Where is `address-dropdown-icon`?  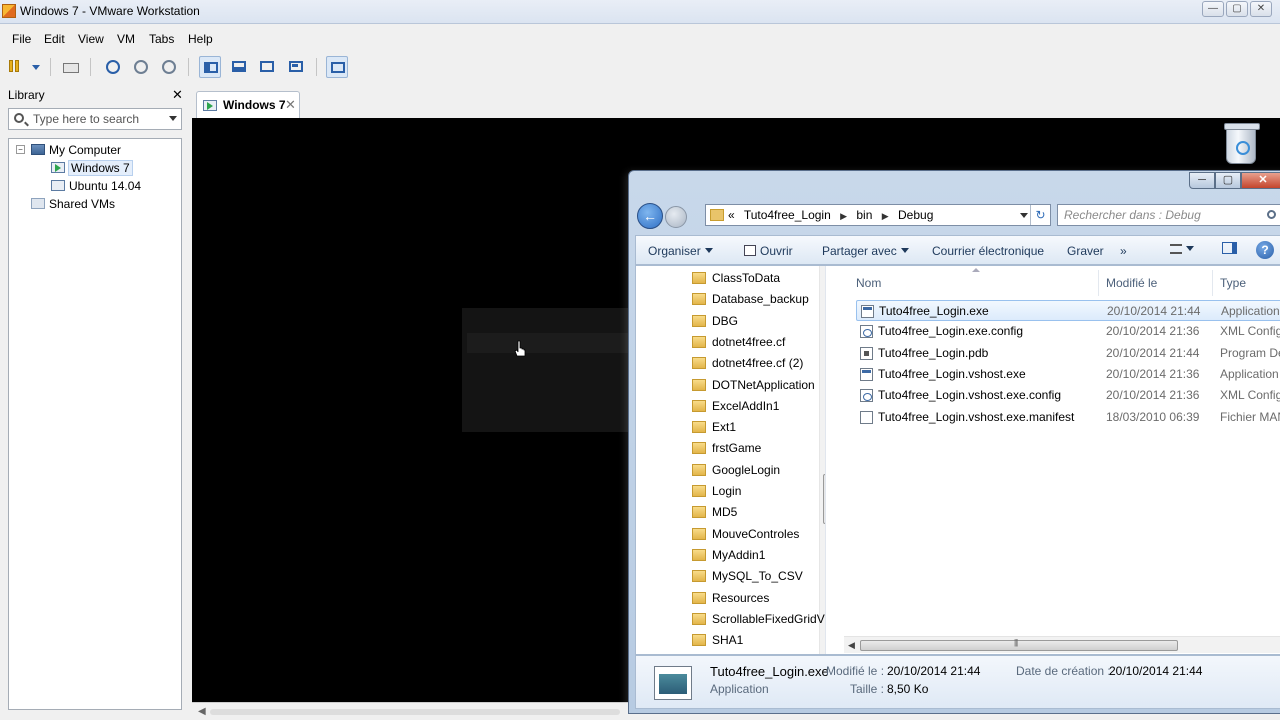
address-dropdown-icon is located at coordinates (1024, 215).